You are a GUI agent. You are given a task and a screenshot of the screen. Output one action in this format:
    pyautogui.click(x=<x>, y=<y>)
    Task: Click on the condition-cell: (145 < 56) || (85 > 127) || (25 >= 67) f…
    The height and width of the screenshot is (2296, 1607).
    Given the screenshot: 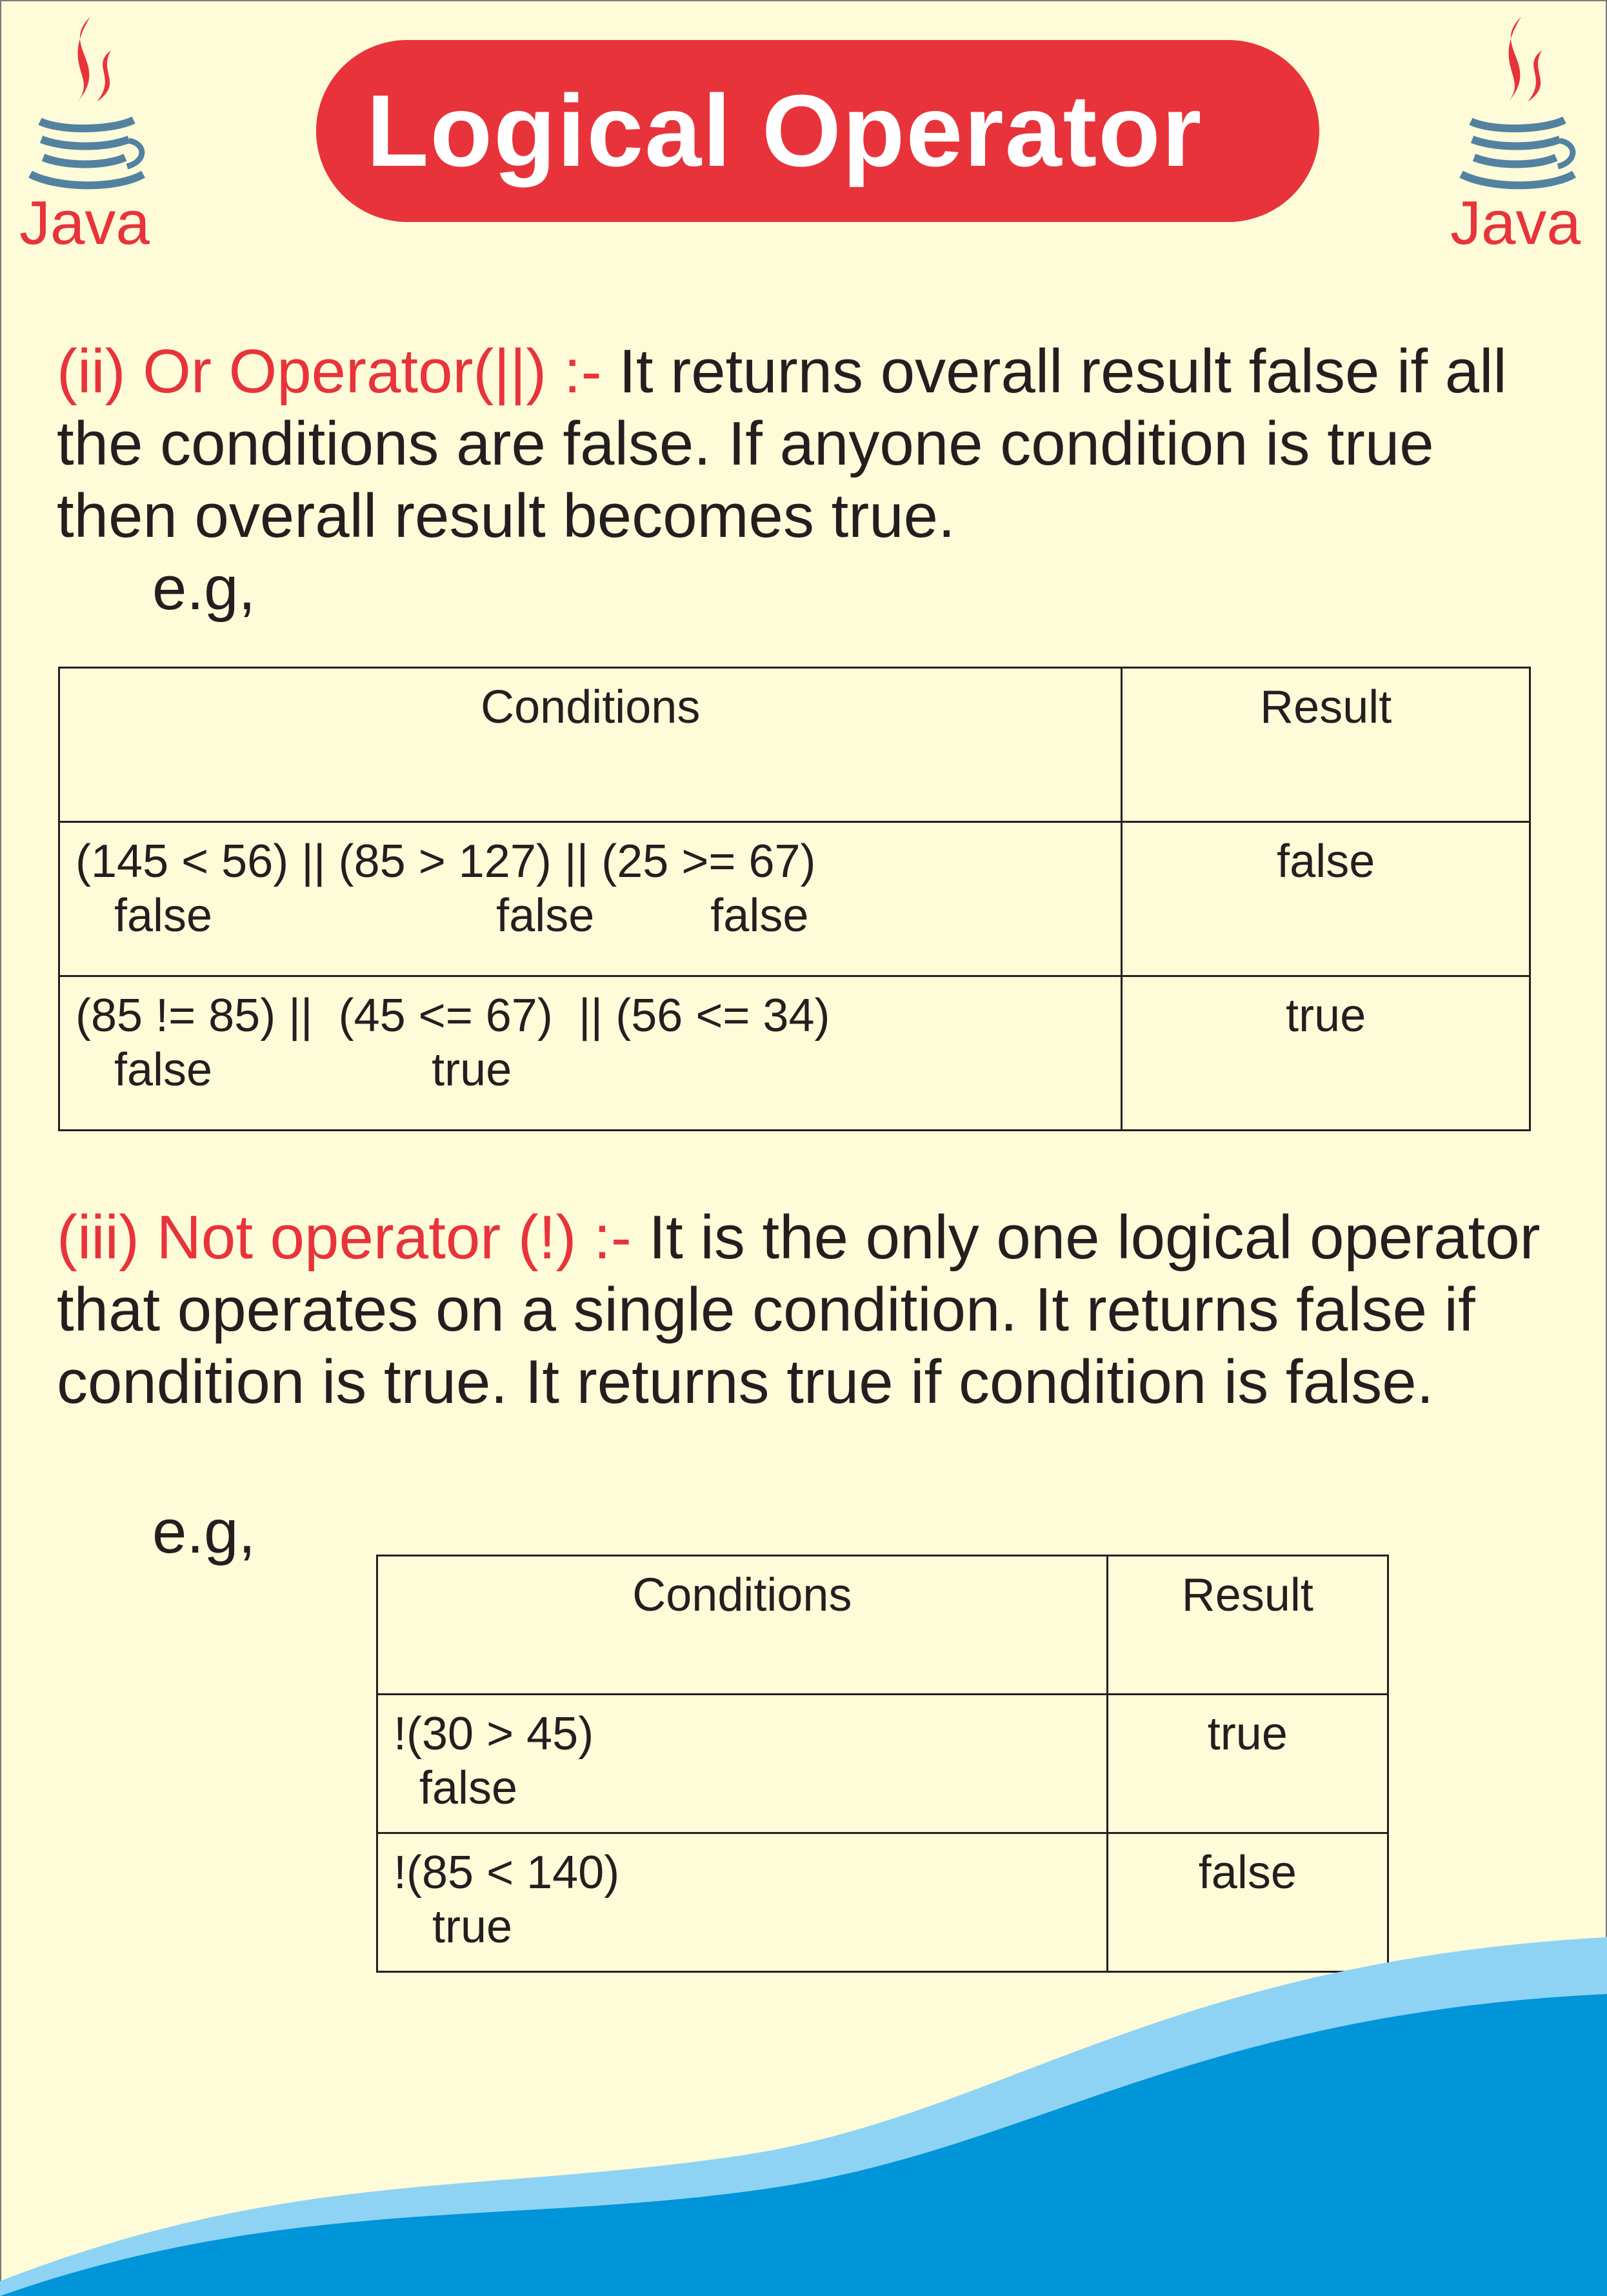 What is the action you would take?
    pyautogui.click(x=590, y=899)
    